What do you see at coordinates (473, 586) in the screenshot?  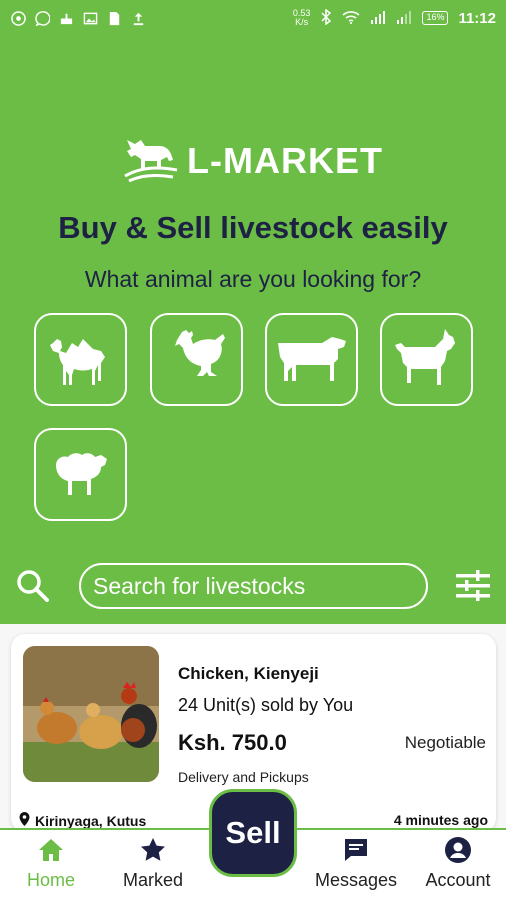 I see `filter-icon` at bounding box center [473, 586].